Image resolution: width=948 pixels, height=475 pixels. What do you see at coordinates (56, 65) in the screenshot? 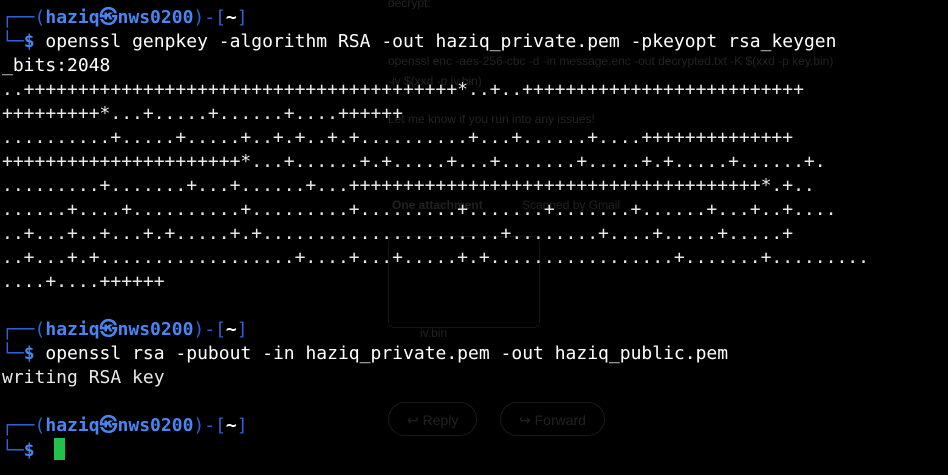
I see `command-text-wrapped: _bits:2048` at bounding box center [56, 65].